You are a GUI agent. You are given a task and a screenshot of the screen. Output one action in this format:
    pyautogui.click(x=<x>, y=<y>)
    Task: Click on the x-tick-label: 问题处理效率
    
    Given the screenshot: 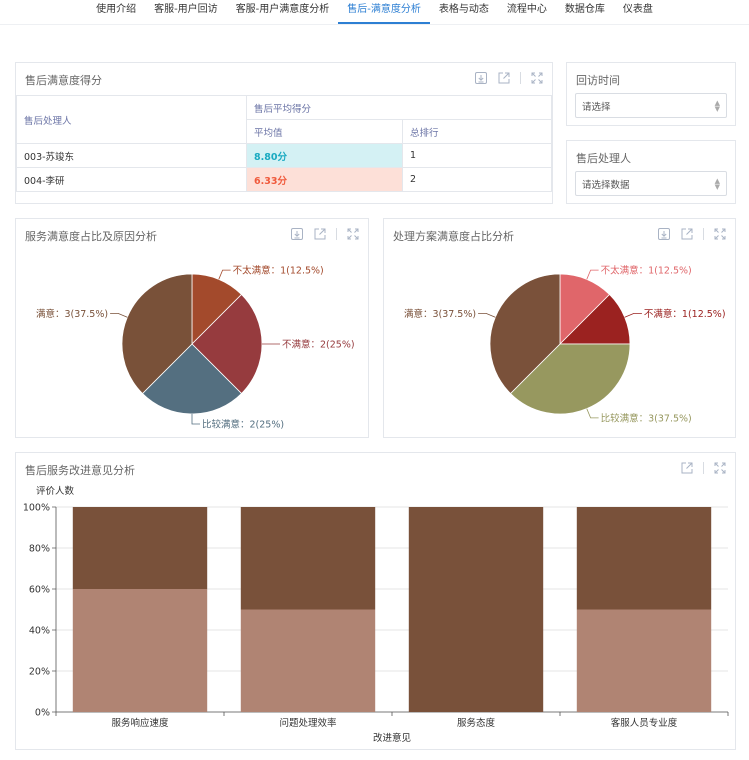 What is the action you would take?
    pyautogui.click(x=308, y=723)
    